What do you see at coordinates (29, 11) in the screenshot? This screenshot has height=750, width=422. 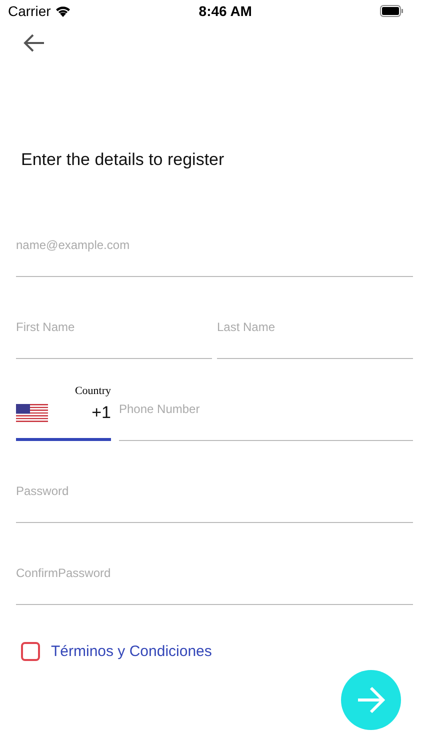 I see `carrier-label: Carrier` at bounding box center [29, 11].